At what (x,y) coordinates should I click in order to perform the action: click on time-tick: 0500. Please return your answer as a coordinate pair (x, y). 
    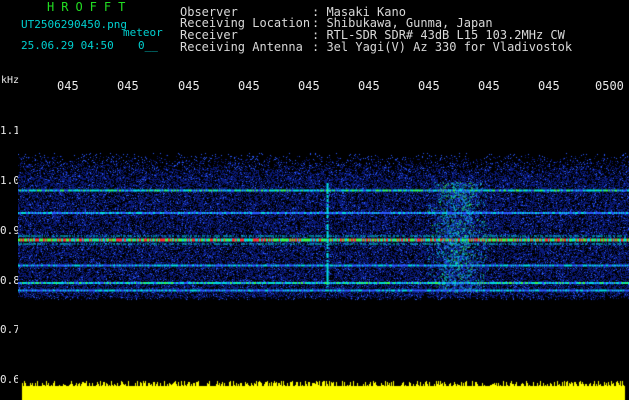
    Looking at the image, I should click on (609, 86).